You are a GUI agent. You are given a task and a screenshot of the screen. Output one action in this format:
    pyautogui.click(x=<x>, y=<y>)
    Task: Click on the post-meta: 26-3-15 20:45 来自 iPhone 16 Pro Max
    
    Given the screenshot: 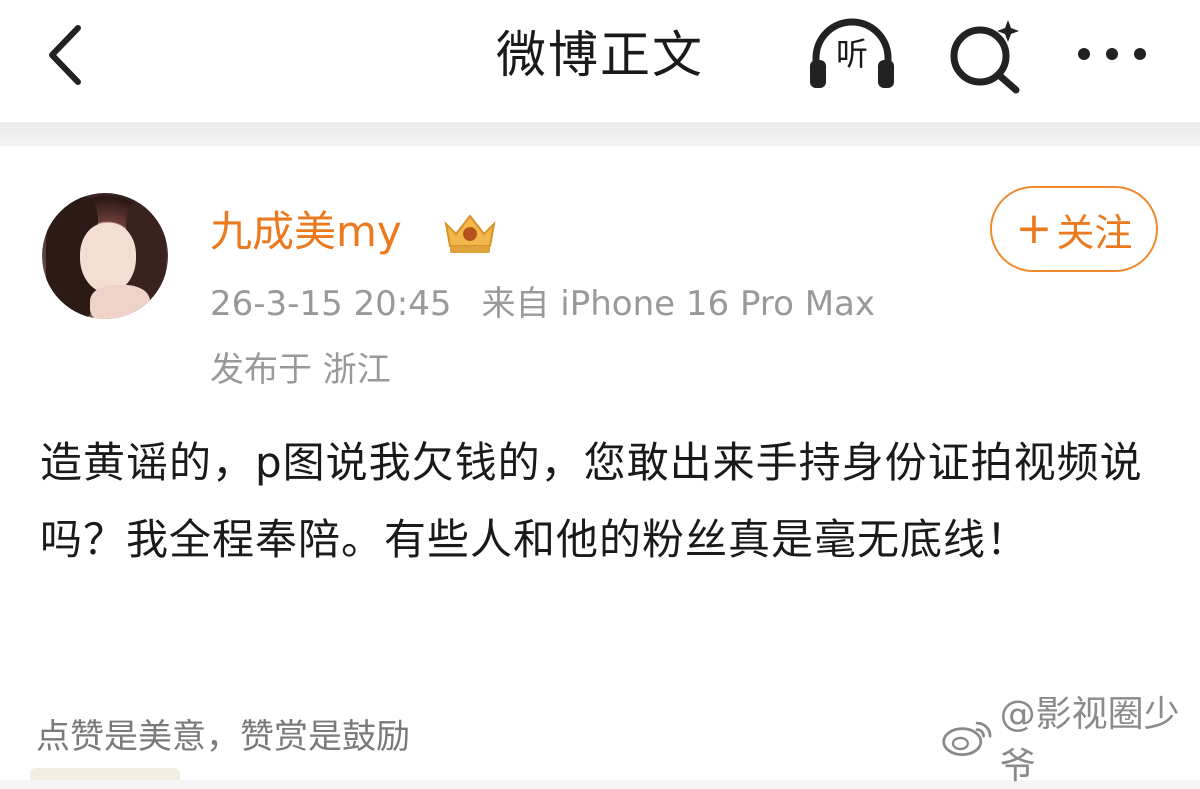 What is the action you would take?
    pyautogui.click(x=542, y=304)
    